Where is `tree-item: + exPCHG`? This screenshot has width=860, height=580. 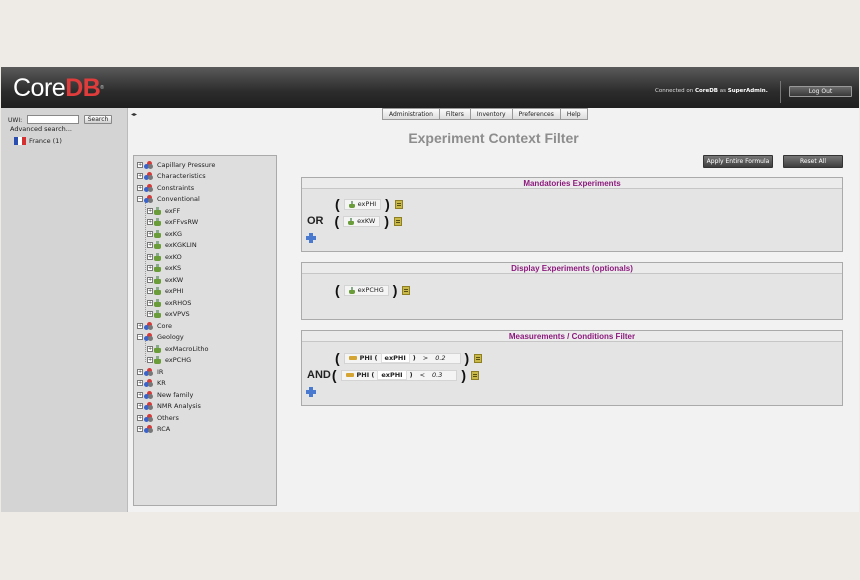 tree-item: + exPCHG is located at coordinates (169, 360).